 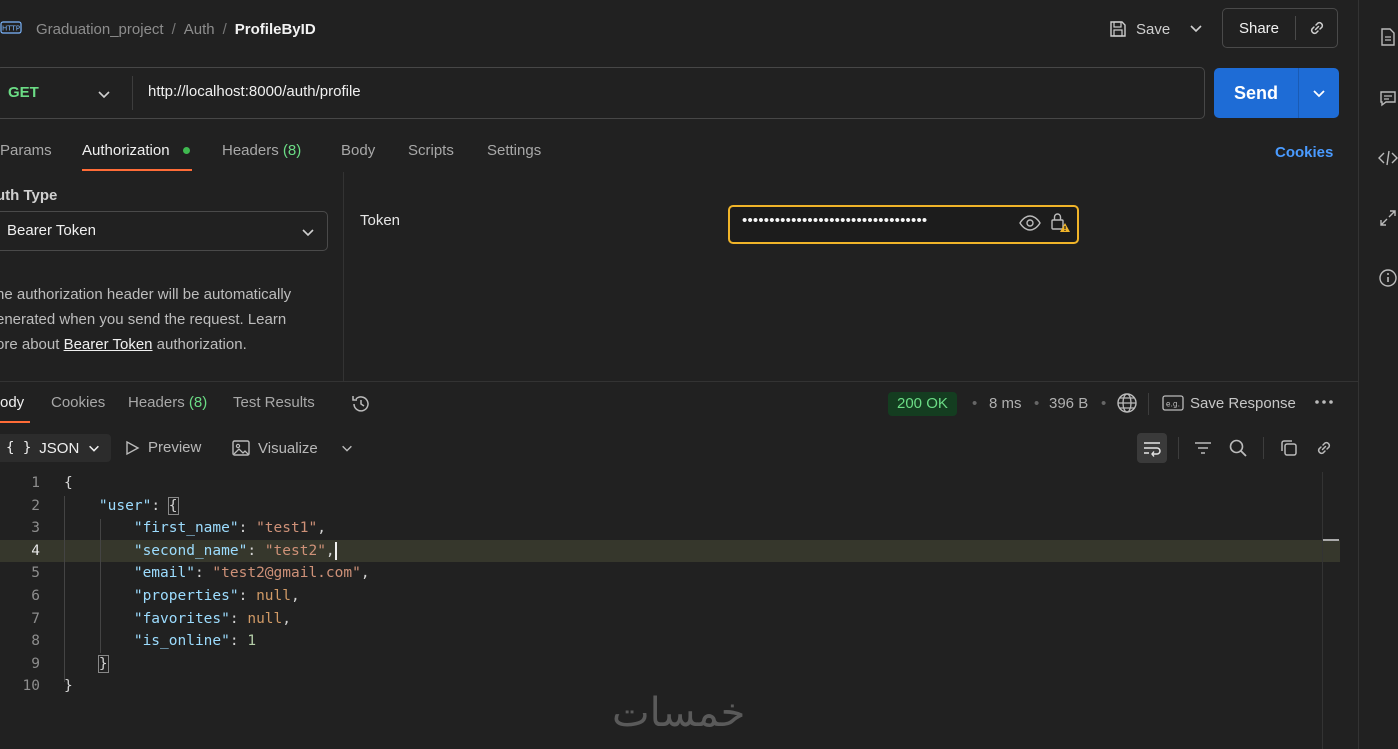 I want to click on example-icon: e.g., so click(x=1173, y=403).